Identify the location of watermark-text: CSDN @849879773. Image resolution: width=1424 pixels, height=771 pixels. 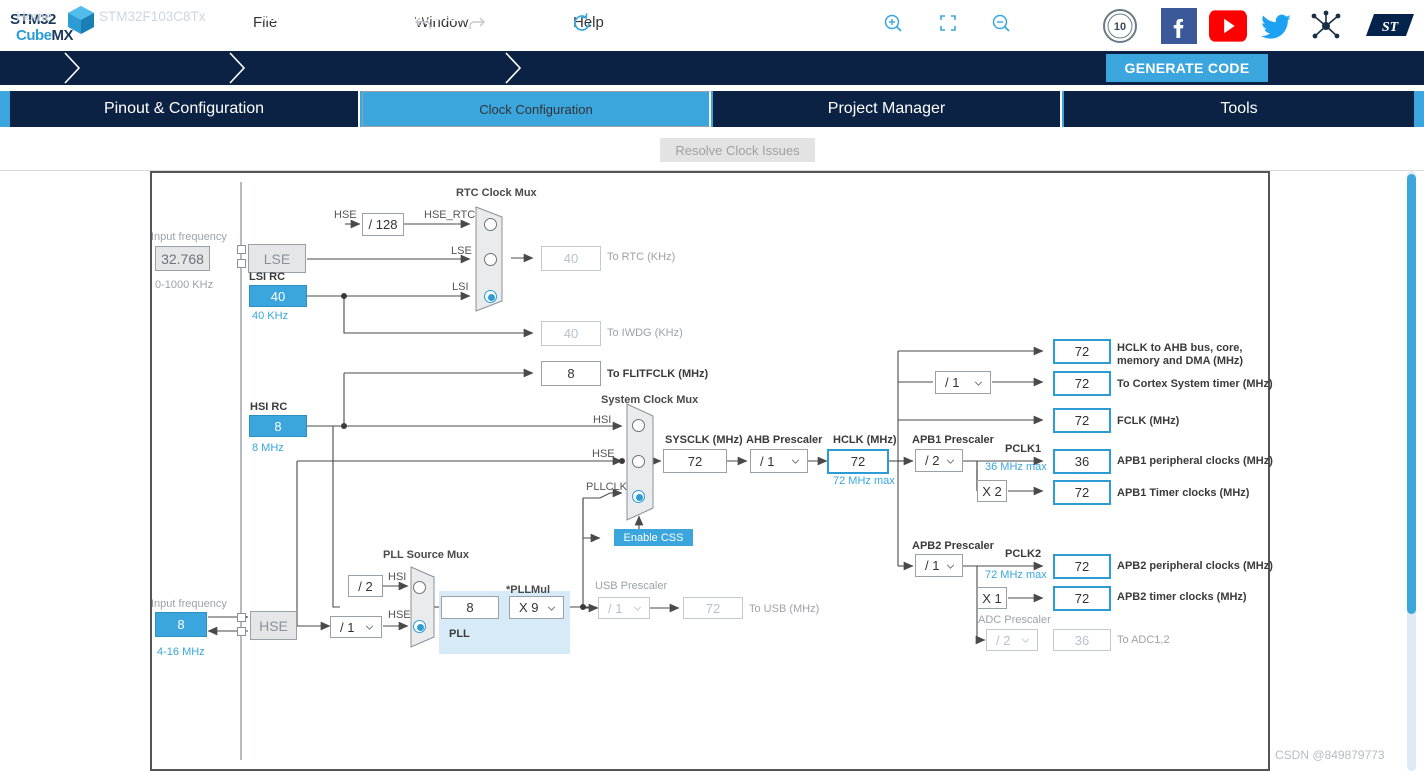
(1330, 755).